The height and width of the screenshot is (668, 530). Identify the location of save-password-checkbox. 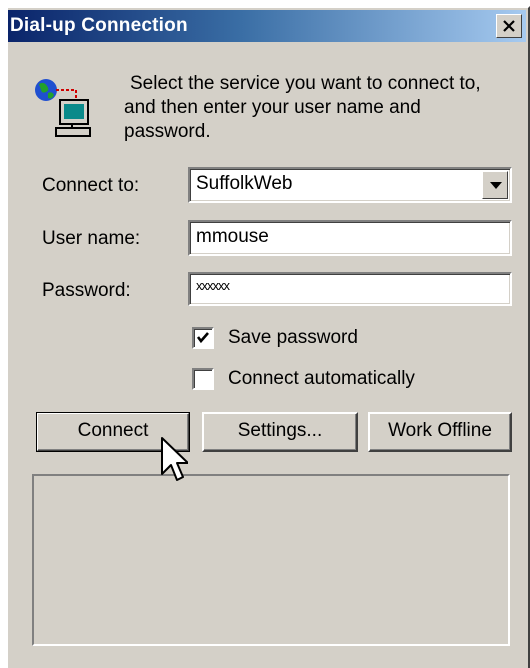
(203, 338).